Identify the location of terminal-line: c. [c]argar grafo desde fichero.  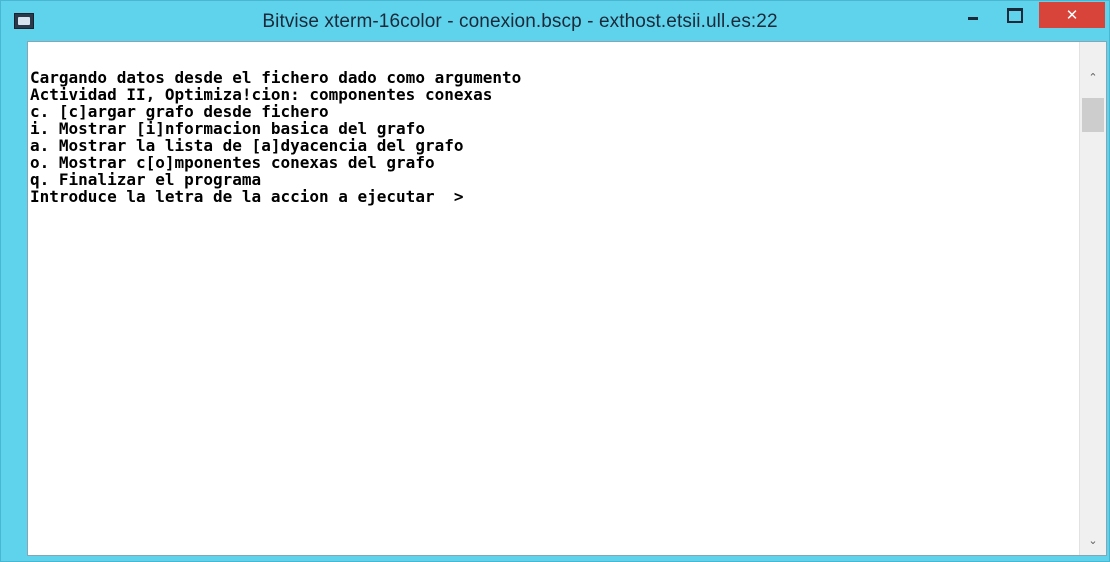
(179, 111).